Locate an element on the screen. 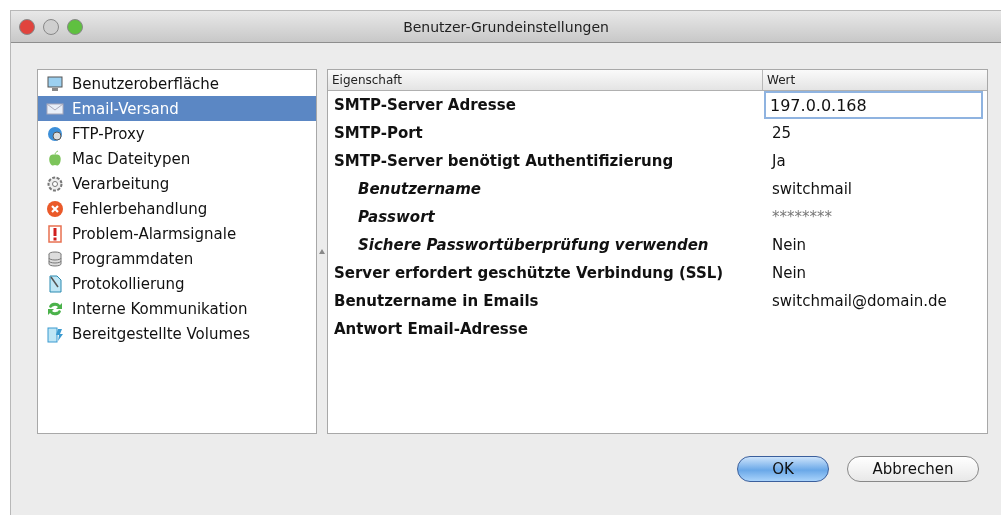 Image resolution: width=1001 pixels, height=515 pixels. minimize-button is located at coordinates (51, 26).